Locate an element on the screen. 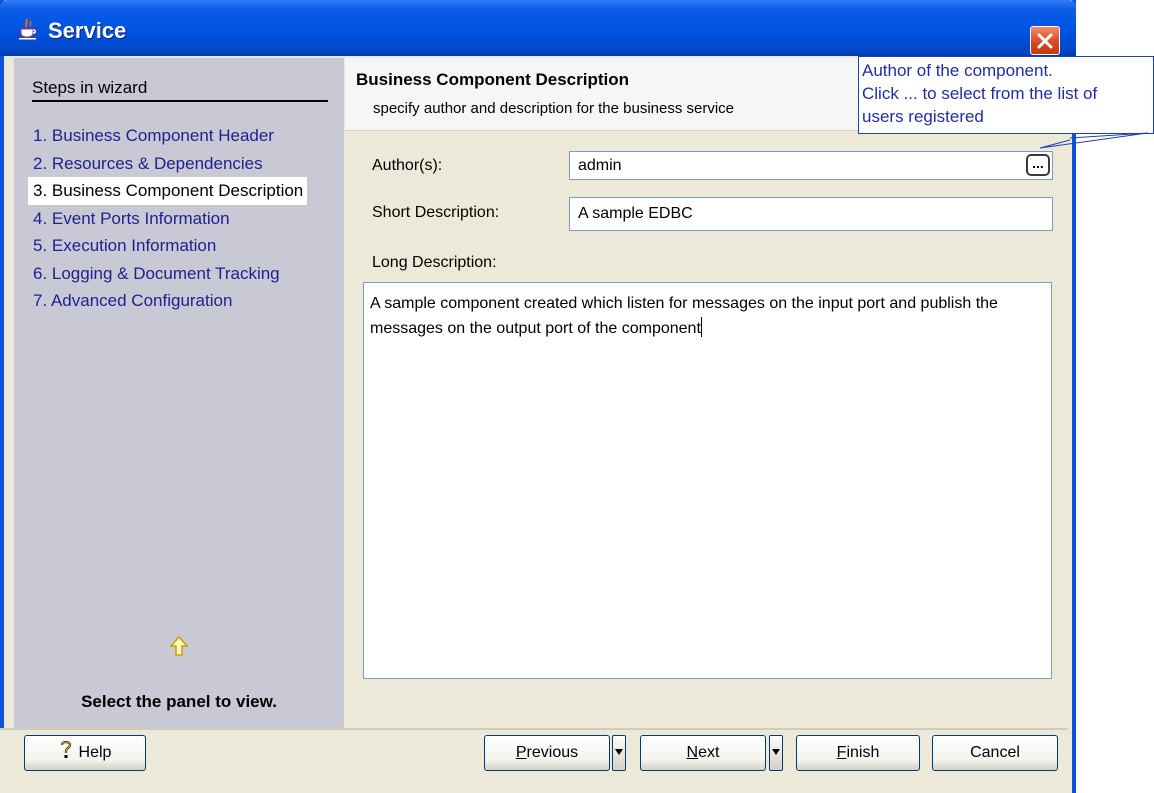 This screenshot has height=793, width=1154. help-button: Help is located at coordinates (85, 753).